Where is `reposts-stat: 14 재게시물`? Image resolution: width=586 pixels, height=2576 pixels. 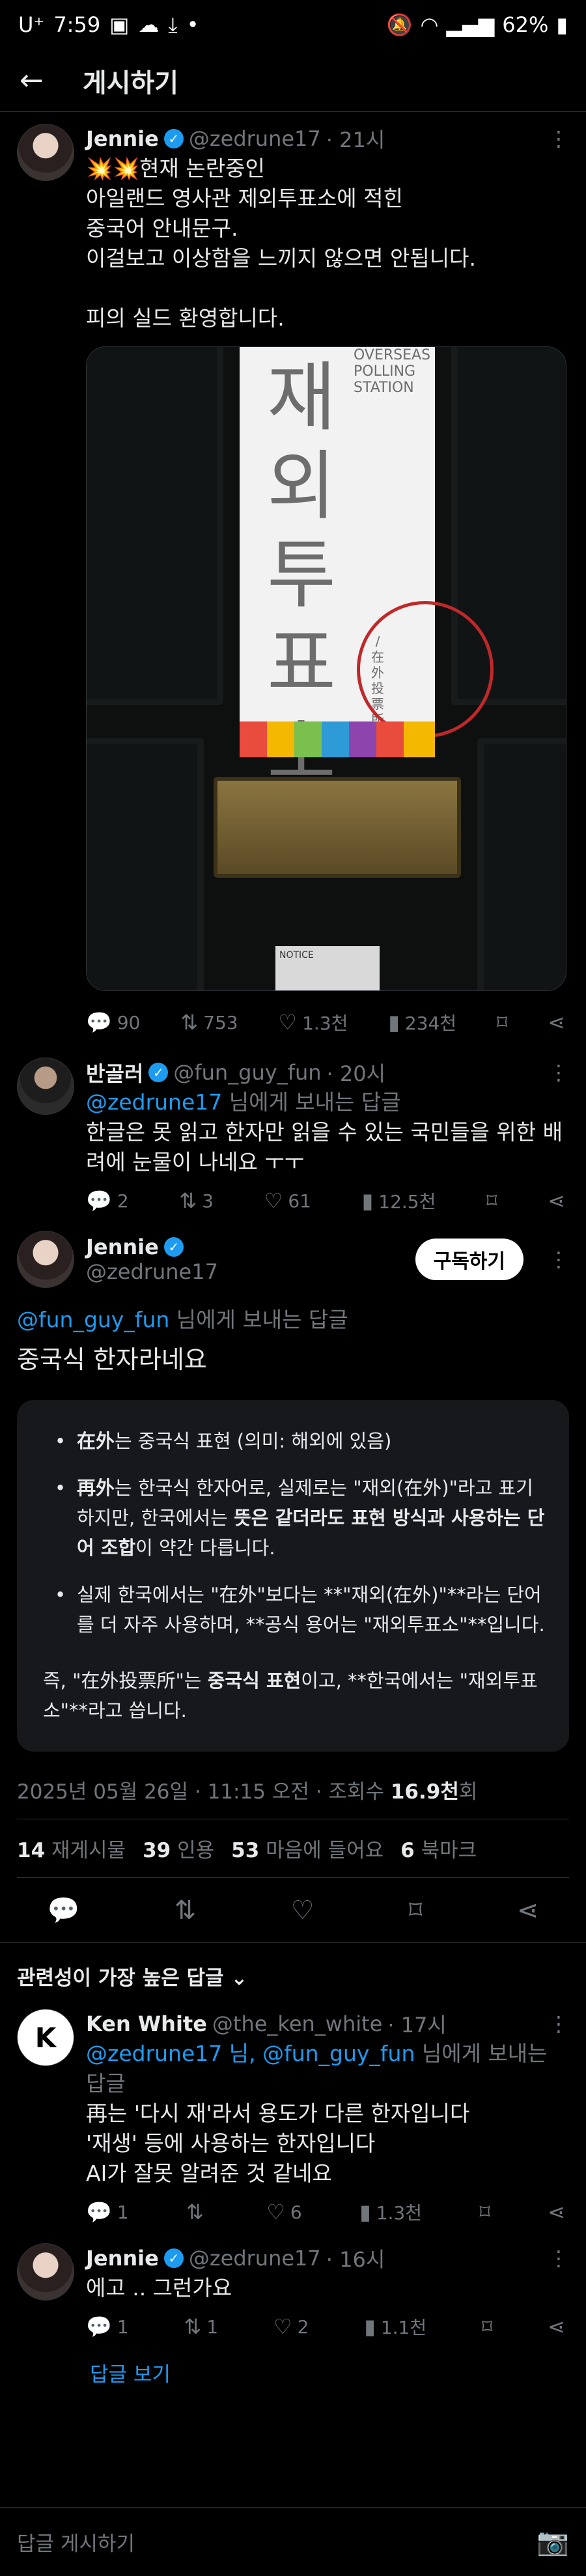 reposts-stat: 14 재게시물 is located at coordinates (71, 1849).